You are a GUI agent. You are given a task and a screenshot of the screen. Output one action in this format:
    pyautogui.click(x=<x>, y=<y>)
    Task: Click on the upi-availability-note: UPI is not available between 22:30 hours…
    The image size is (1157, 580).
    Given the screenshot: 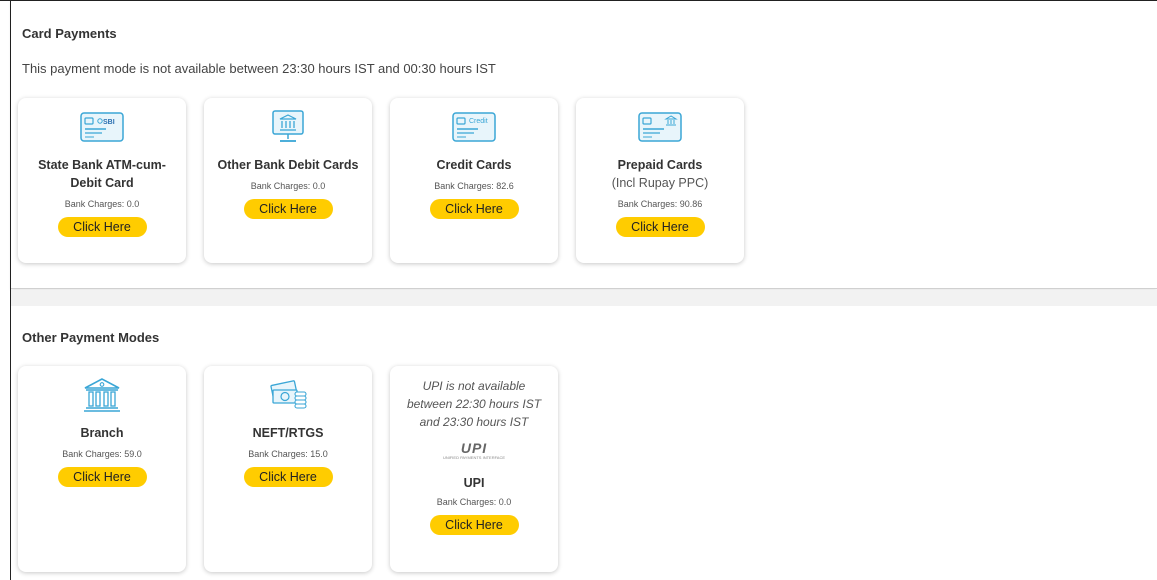 What is the action you would take?
    pyautogui.click(x=474, y=404)
    